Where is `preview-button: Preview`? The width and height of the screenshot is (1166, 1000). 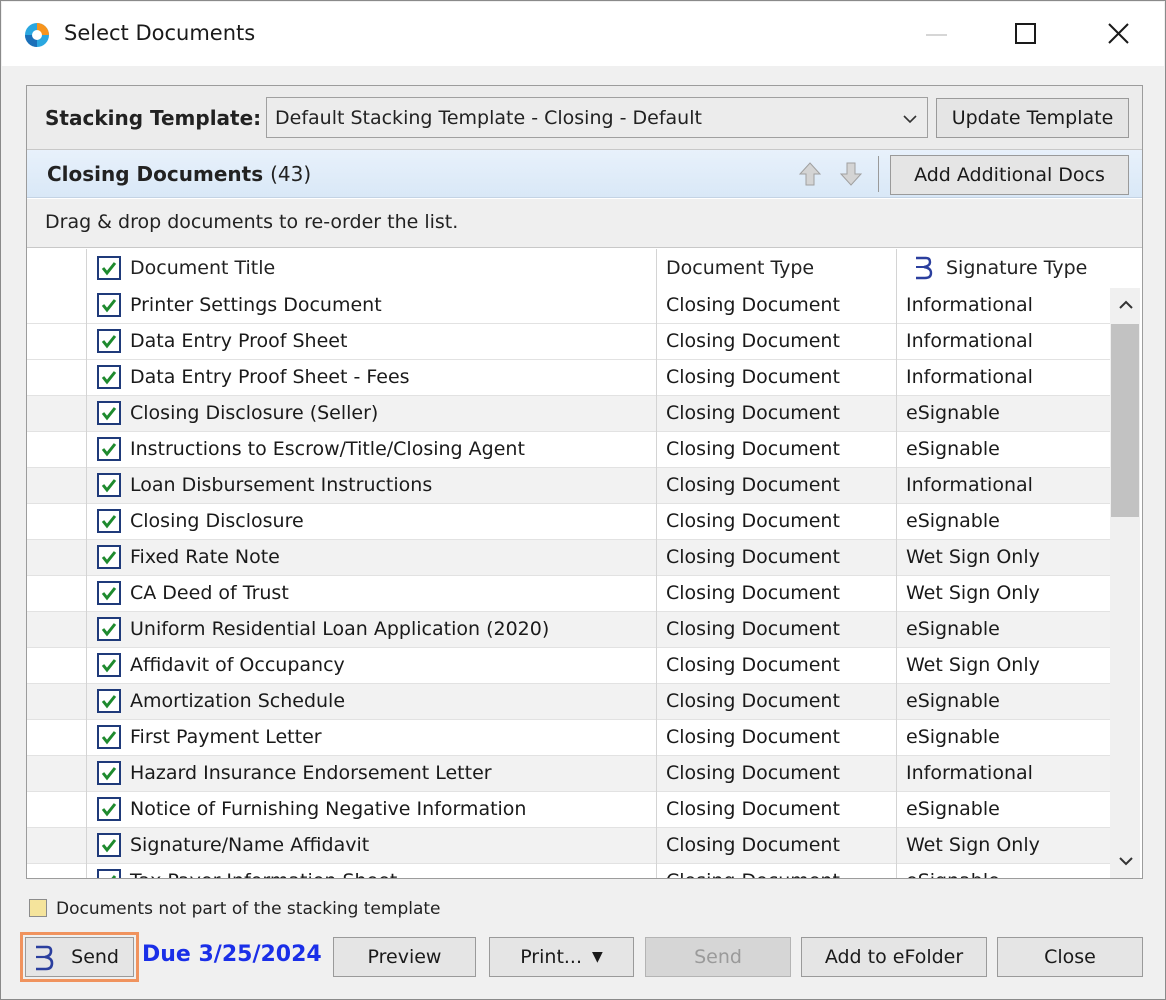
preview-button: Preview is located at coordinates (404, 957).